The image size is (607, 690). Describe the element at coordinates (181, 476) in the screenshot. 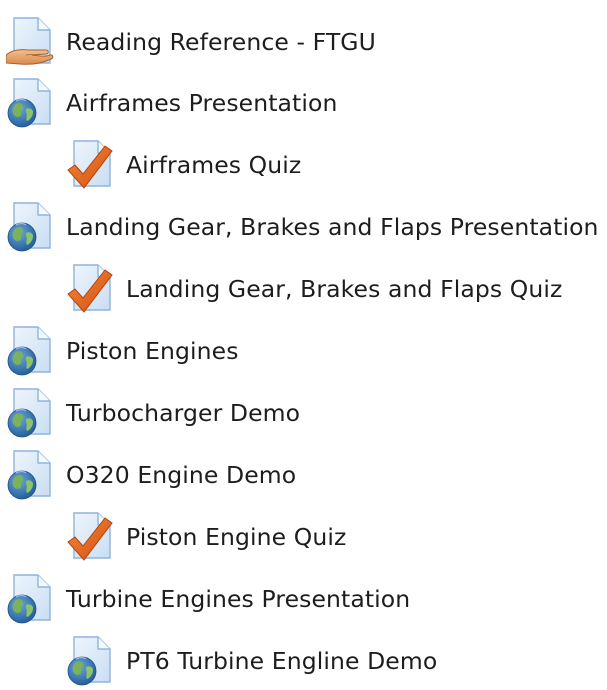

I see `activity-label: O320 Engine Demo` at that location.